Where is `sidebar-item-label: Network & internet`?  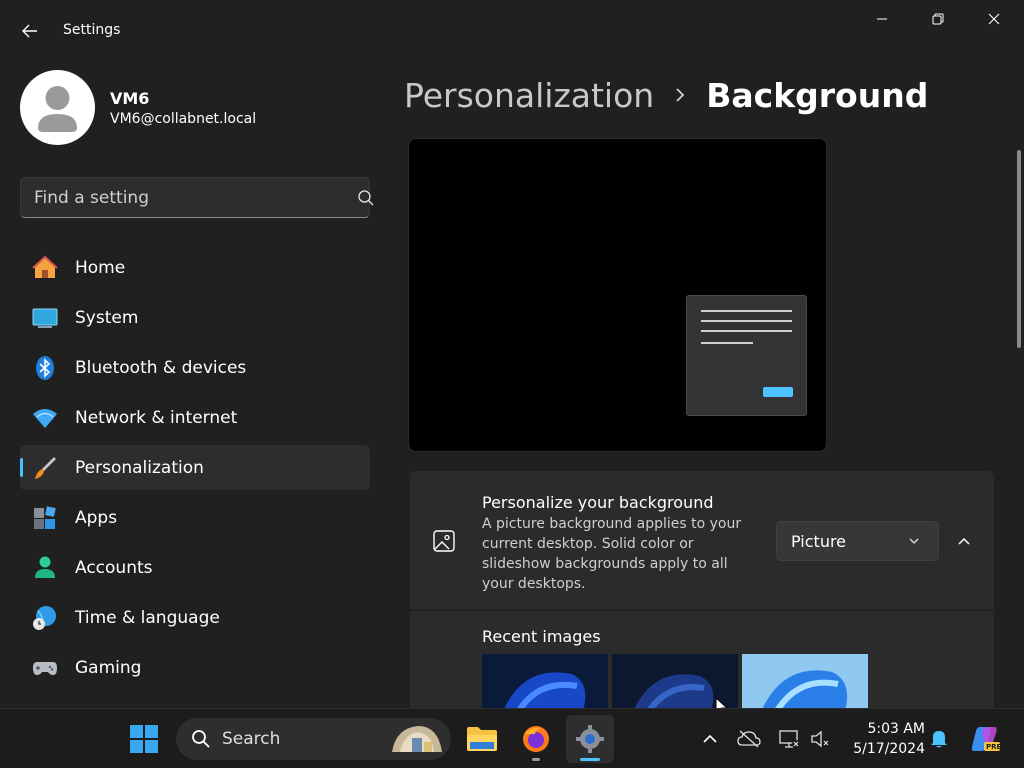 sidebar-item-label: Network & internet is located at coordinates (156, 417).